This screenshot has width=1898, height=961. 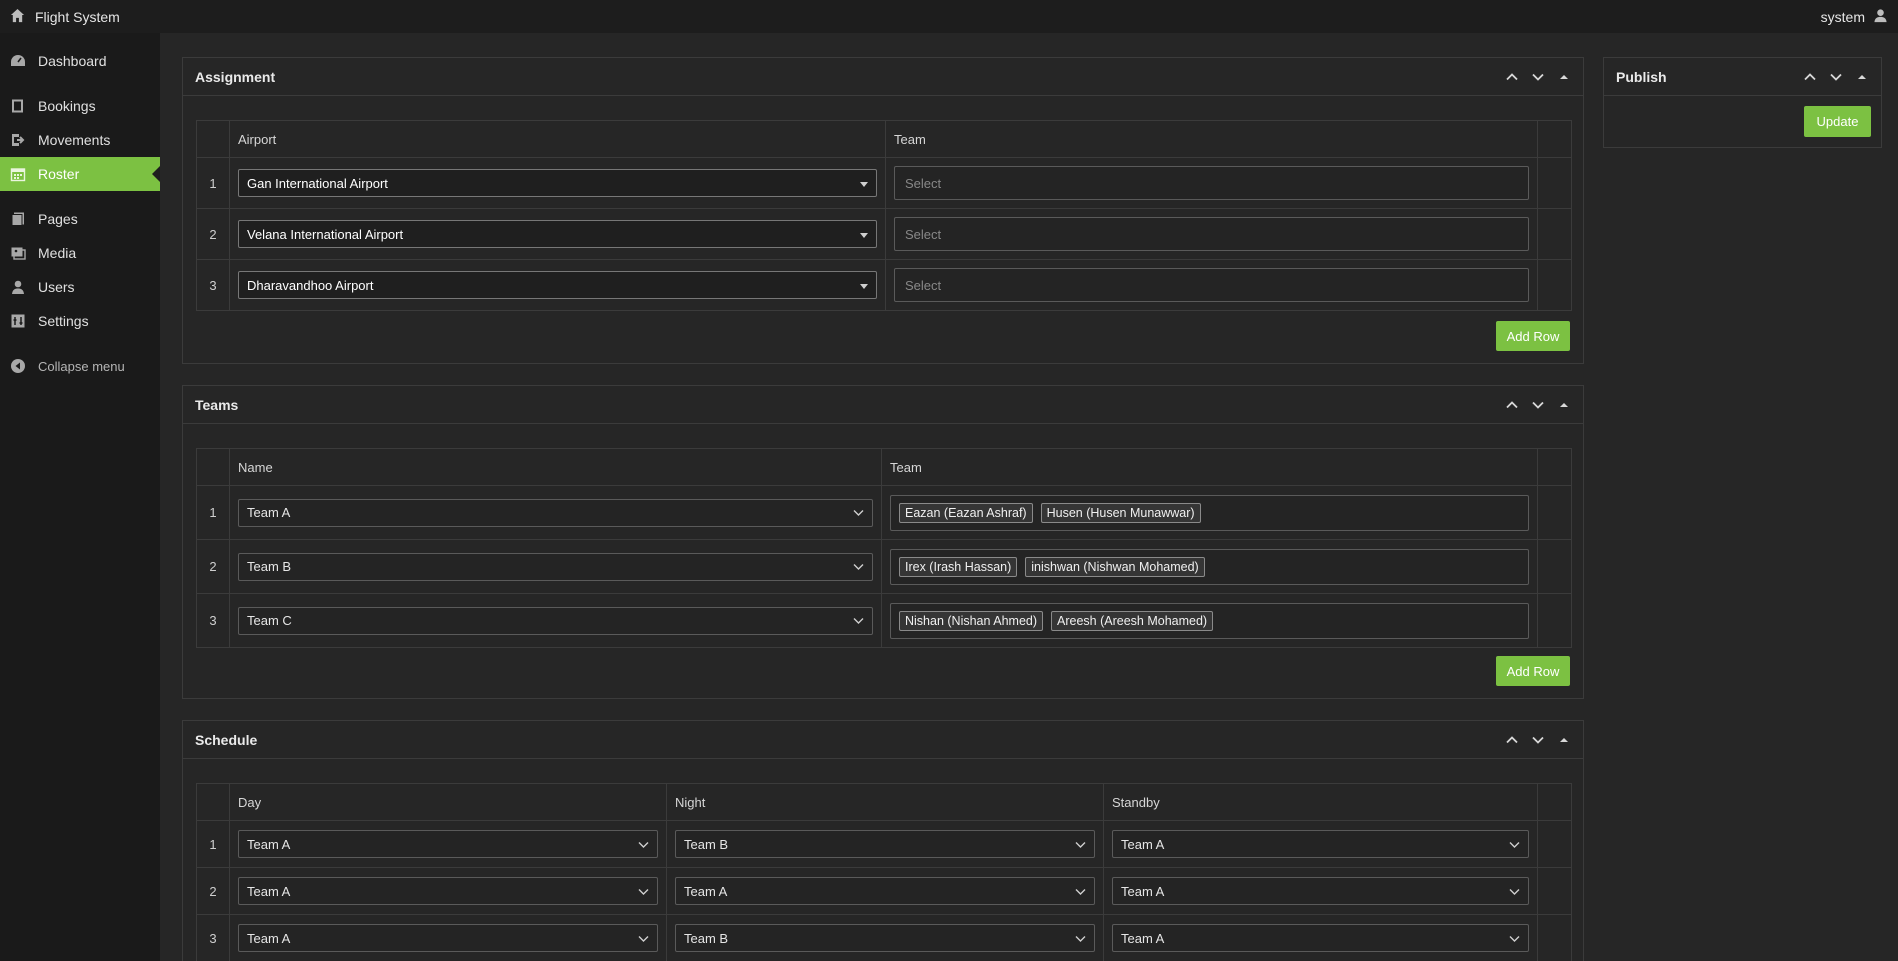 I want to click on team-name-select: Team A, so click(x=555, y=512).